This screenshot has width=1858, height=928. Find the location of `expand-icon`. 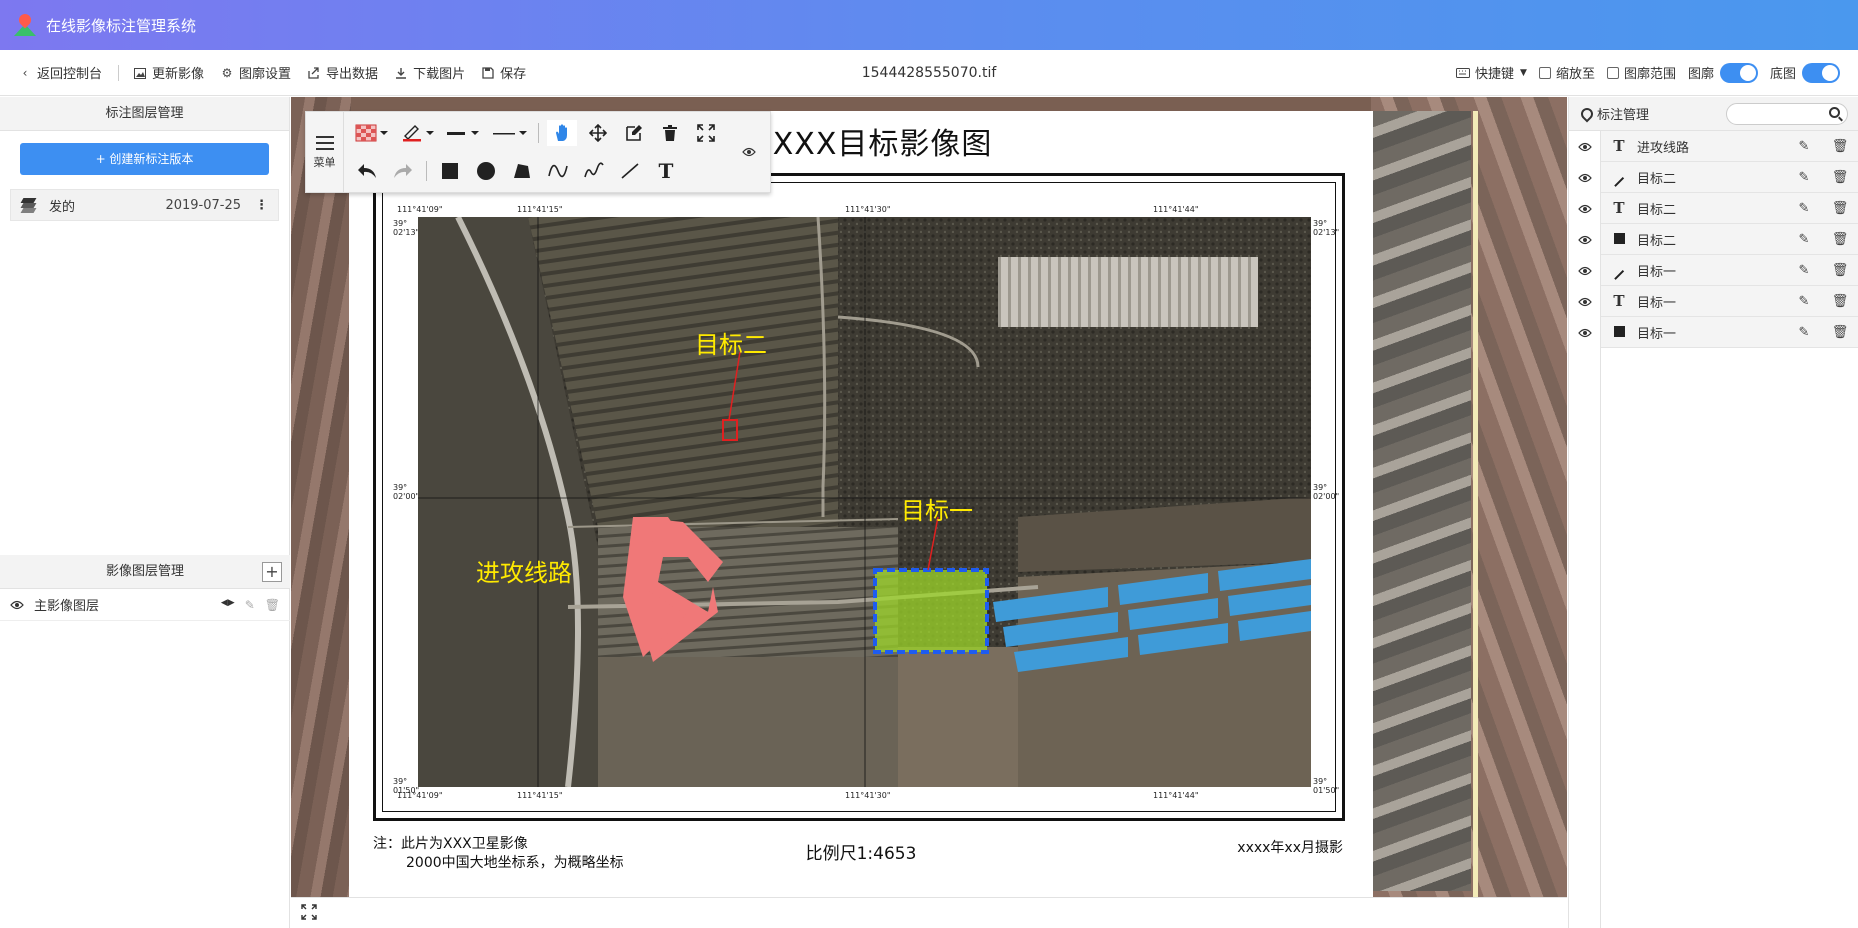

expand-icon is located at coordinates (309, 912).